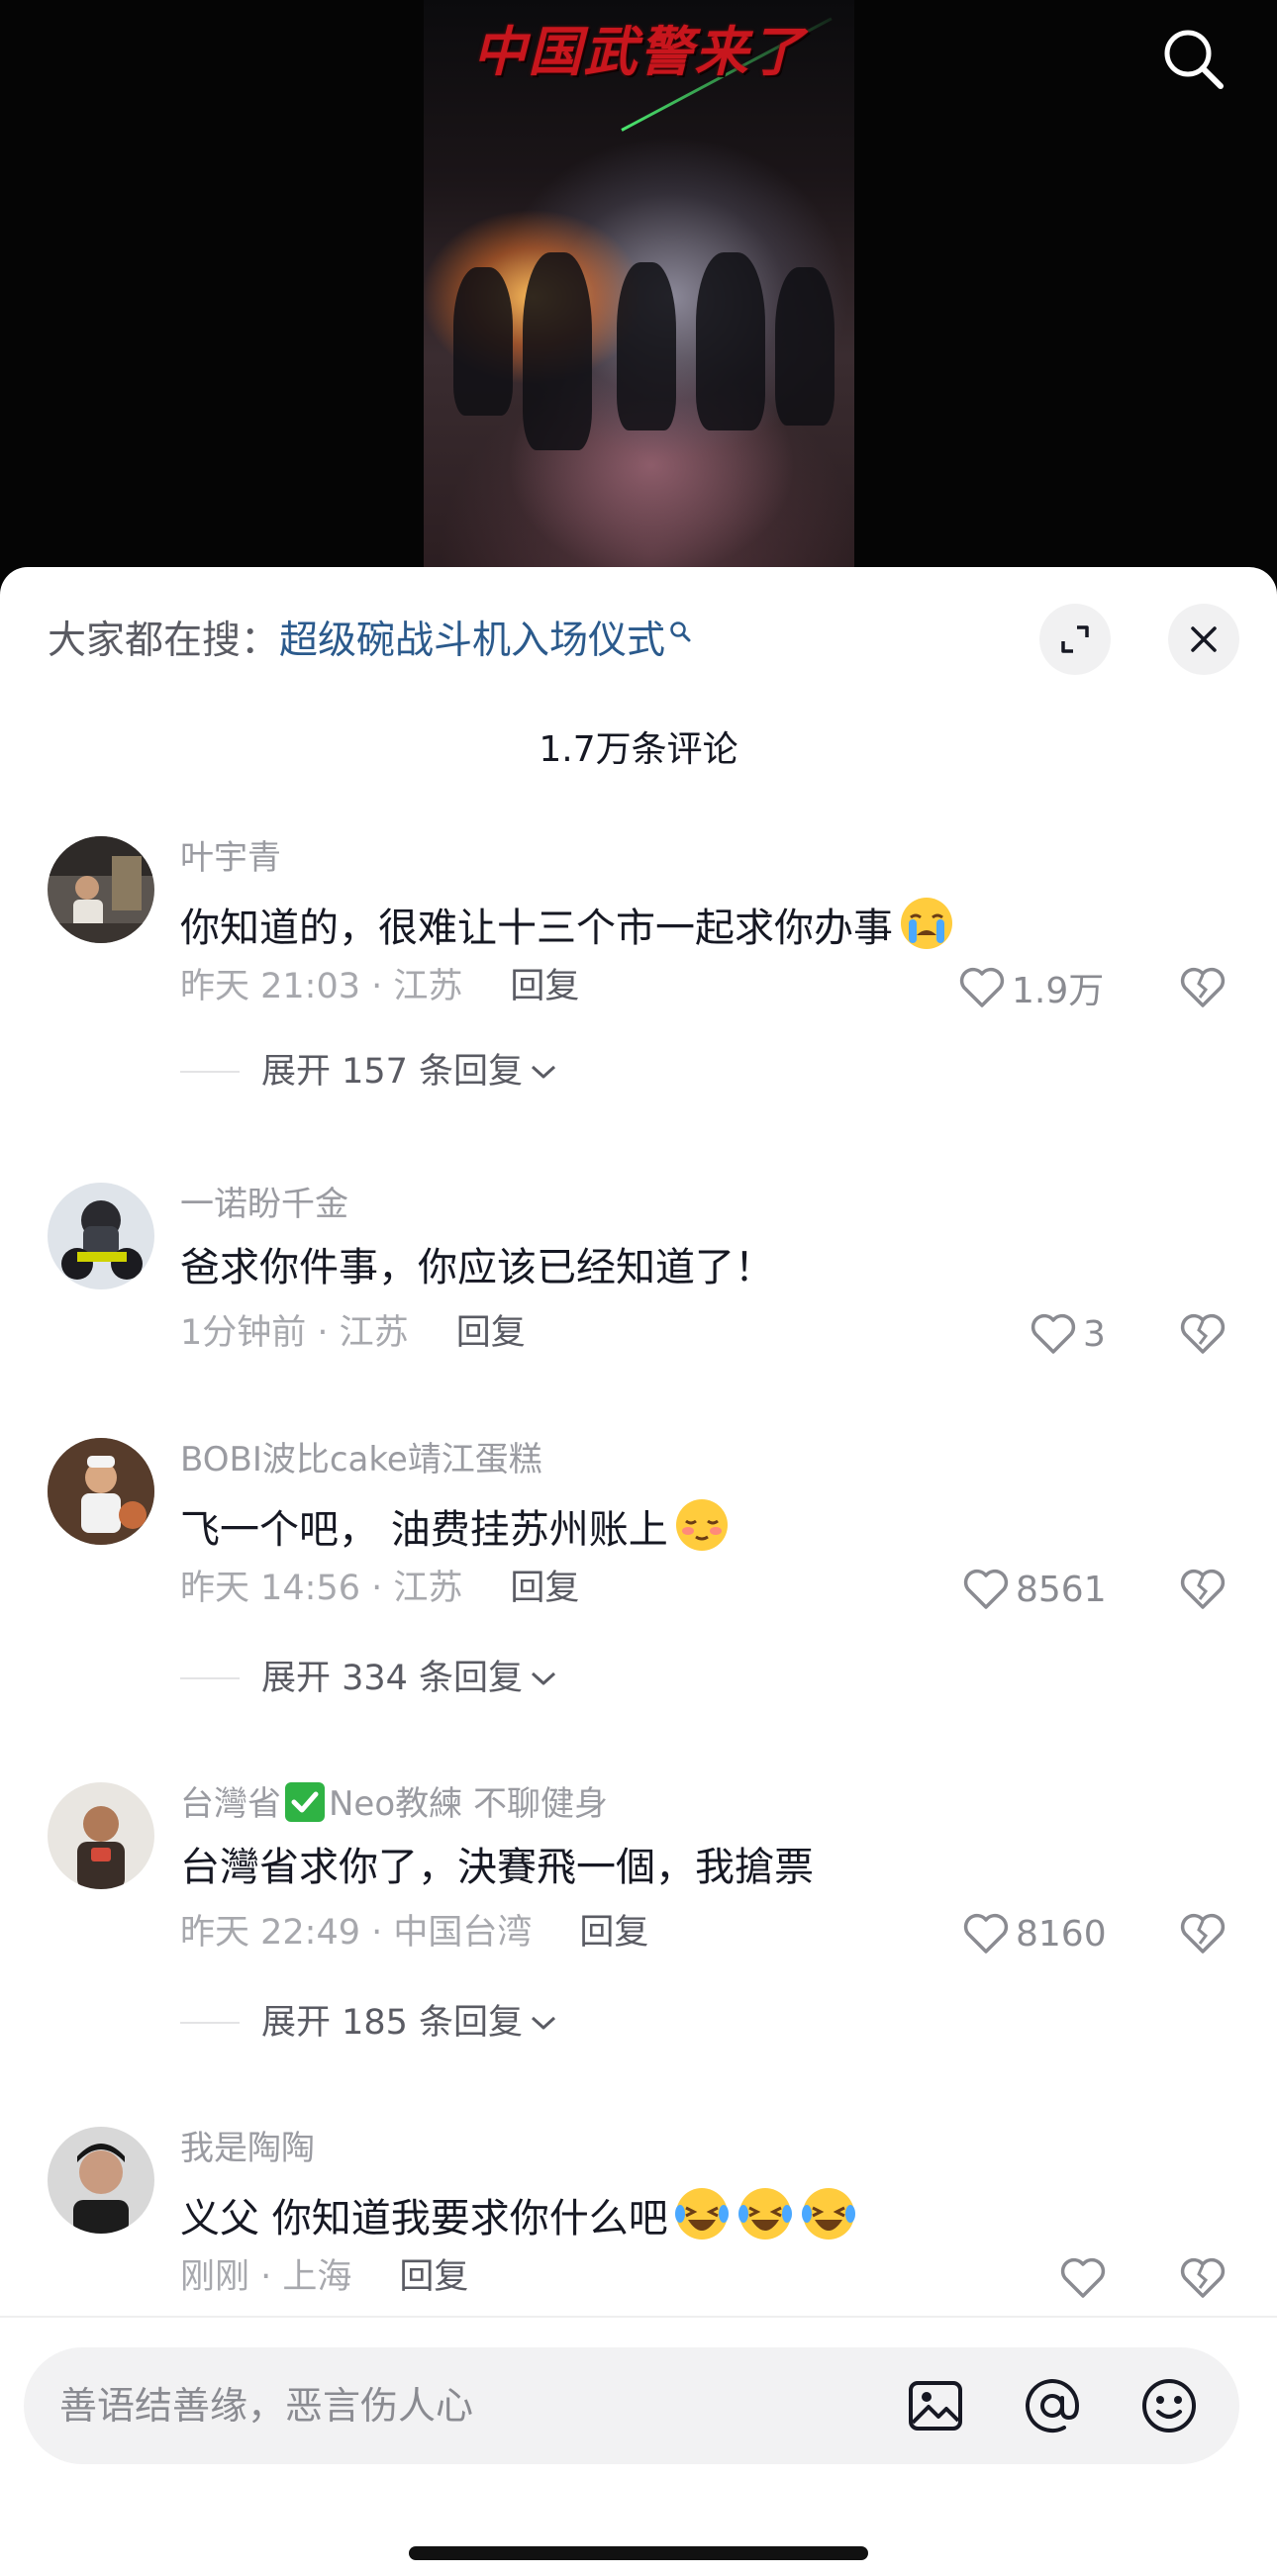  I want to click on comment-text: 爸求你件事，你应该已经知道了！, so click(477, 1267).